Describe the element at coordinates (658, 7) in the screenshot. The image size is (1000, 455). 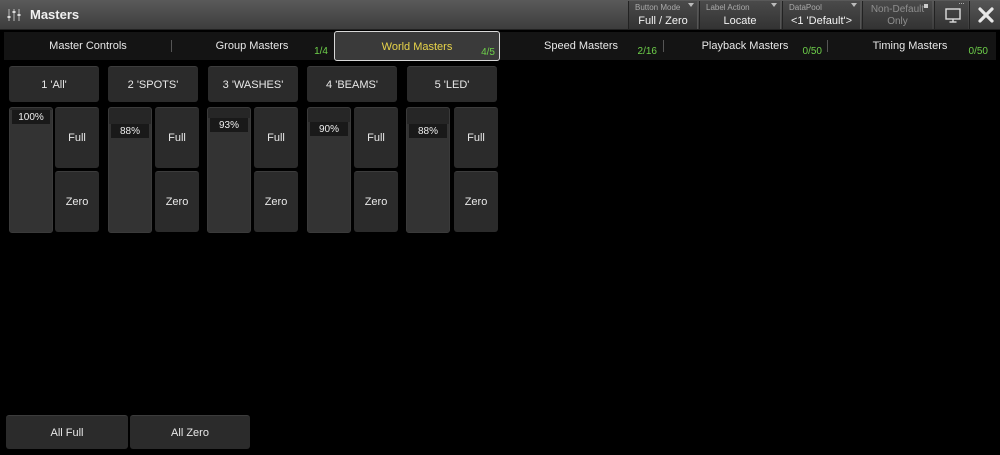
I see `button-mode-label: Button Mode` at that location.